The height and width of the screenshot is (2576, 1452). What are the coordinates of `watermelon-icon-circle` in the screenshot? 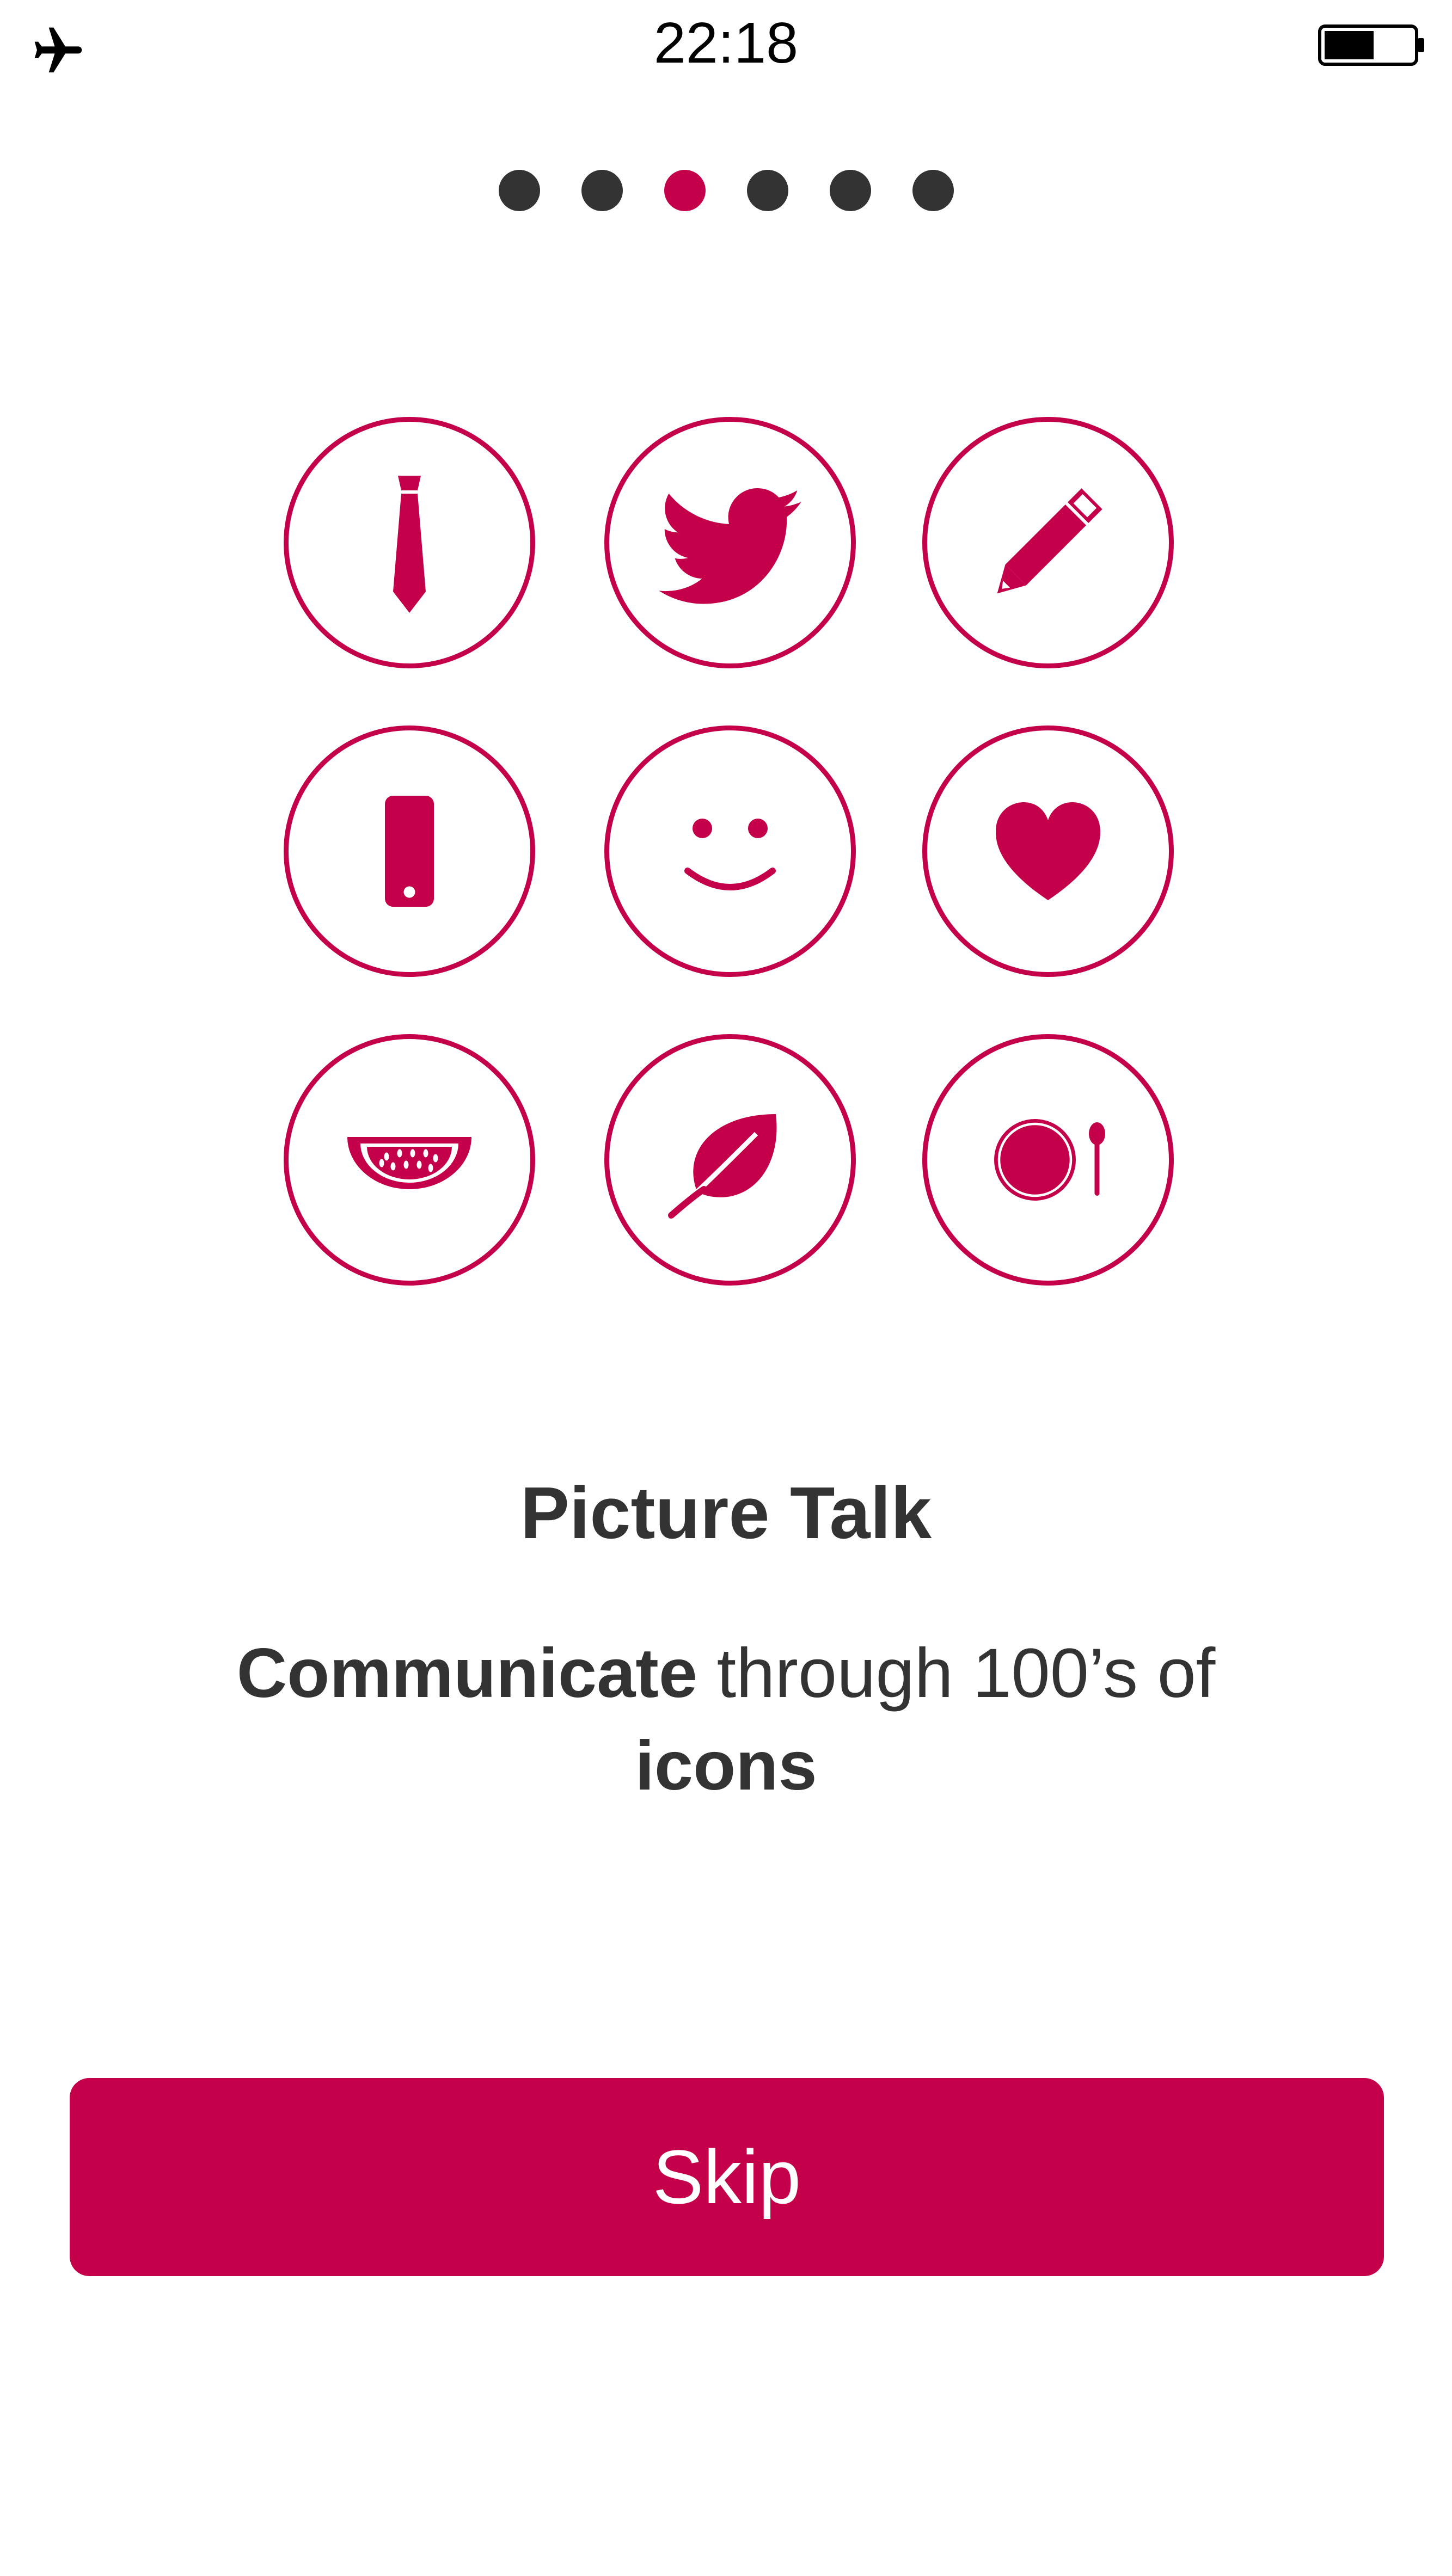 It's located at (409, 1160).